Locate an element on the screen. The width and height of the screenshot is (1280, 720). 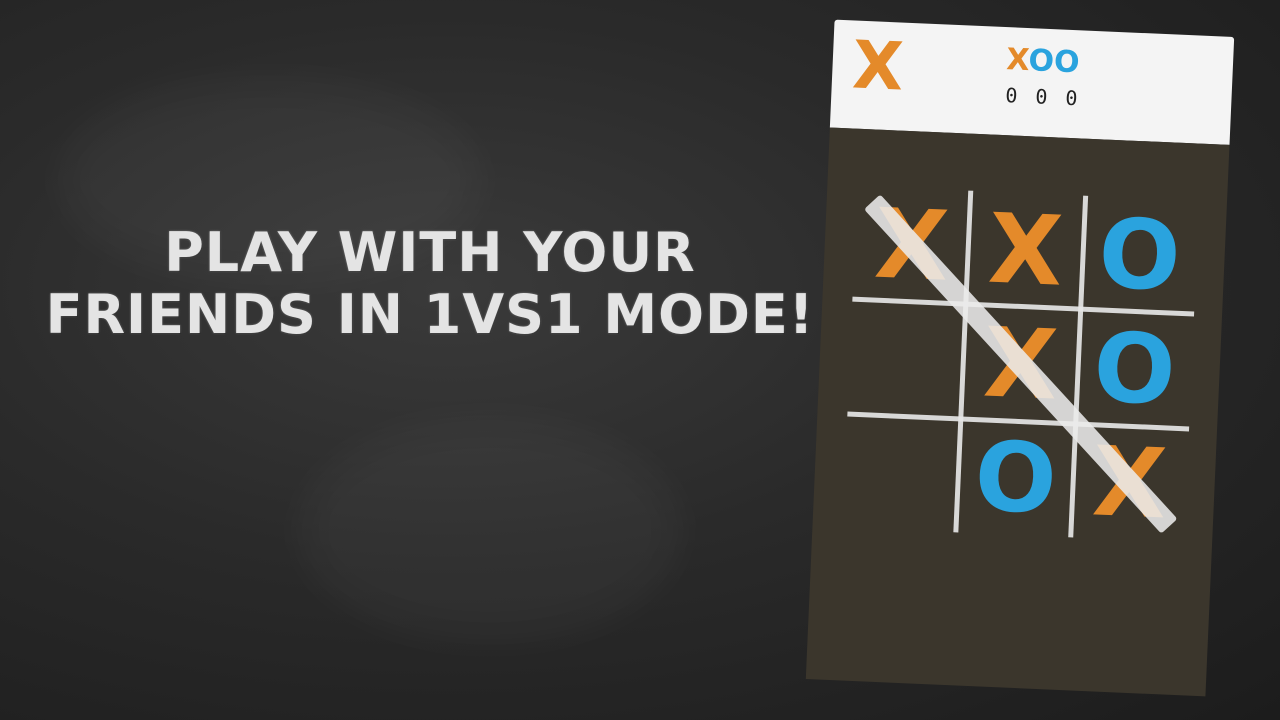
promo-headline: PLAY WITH YOUR FRIENDS IN 1VS1 MODE! is located at coordinates (430, 284).